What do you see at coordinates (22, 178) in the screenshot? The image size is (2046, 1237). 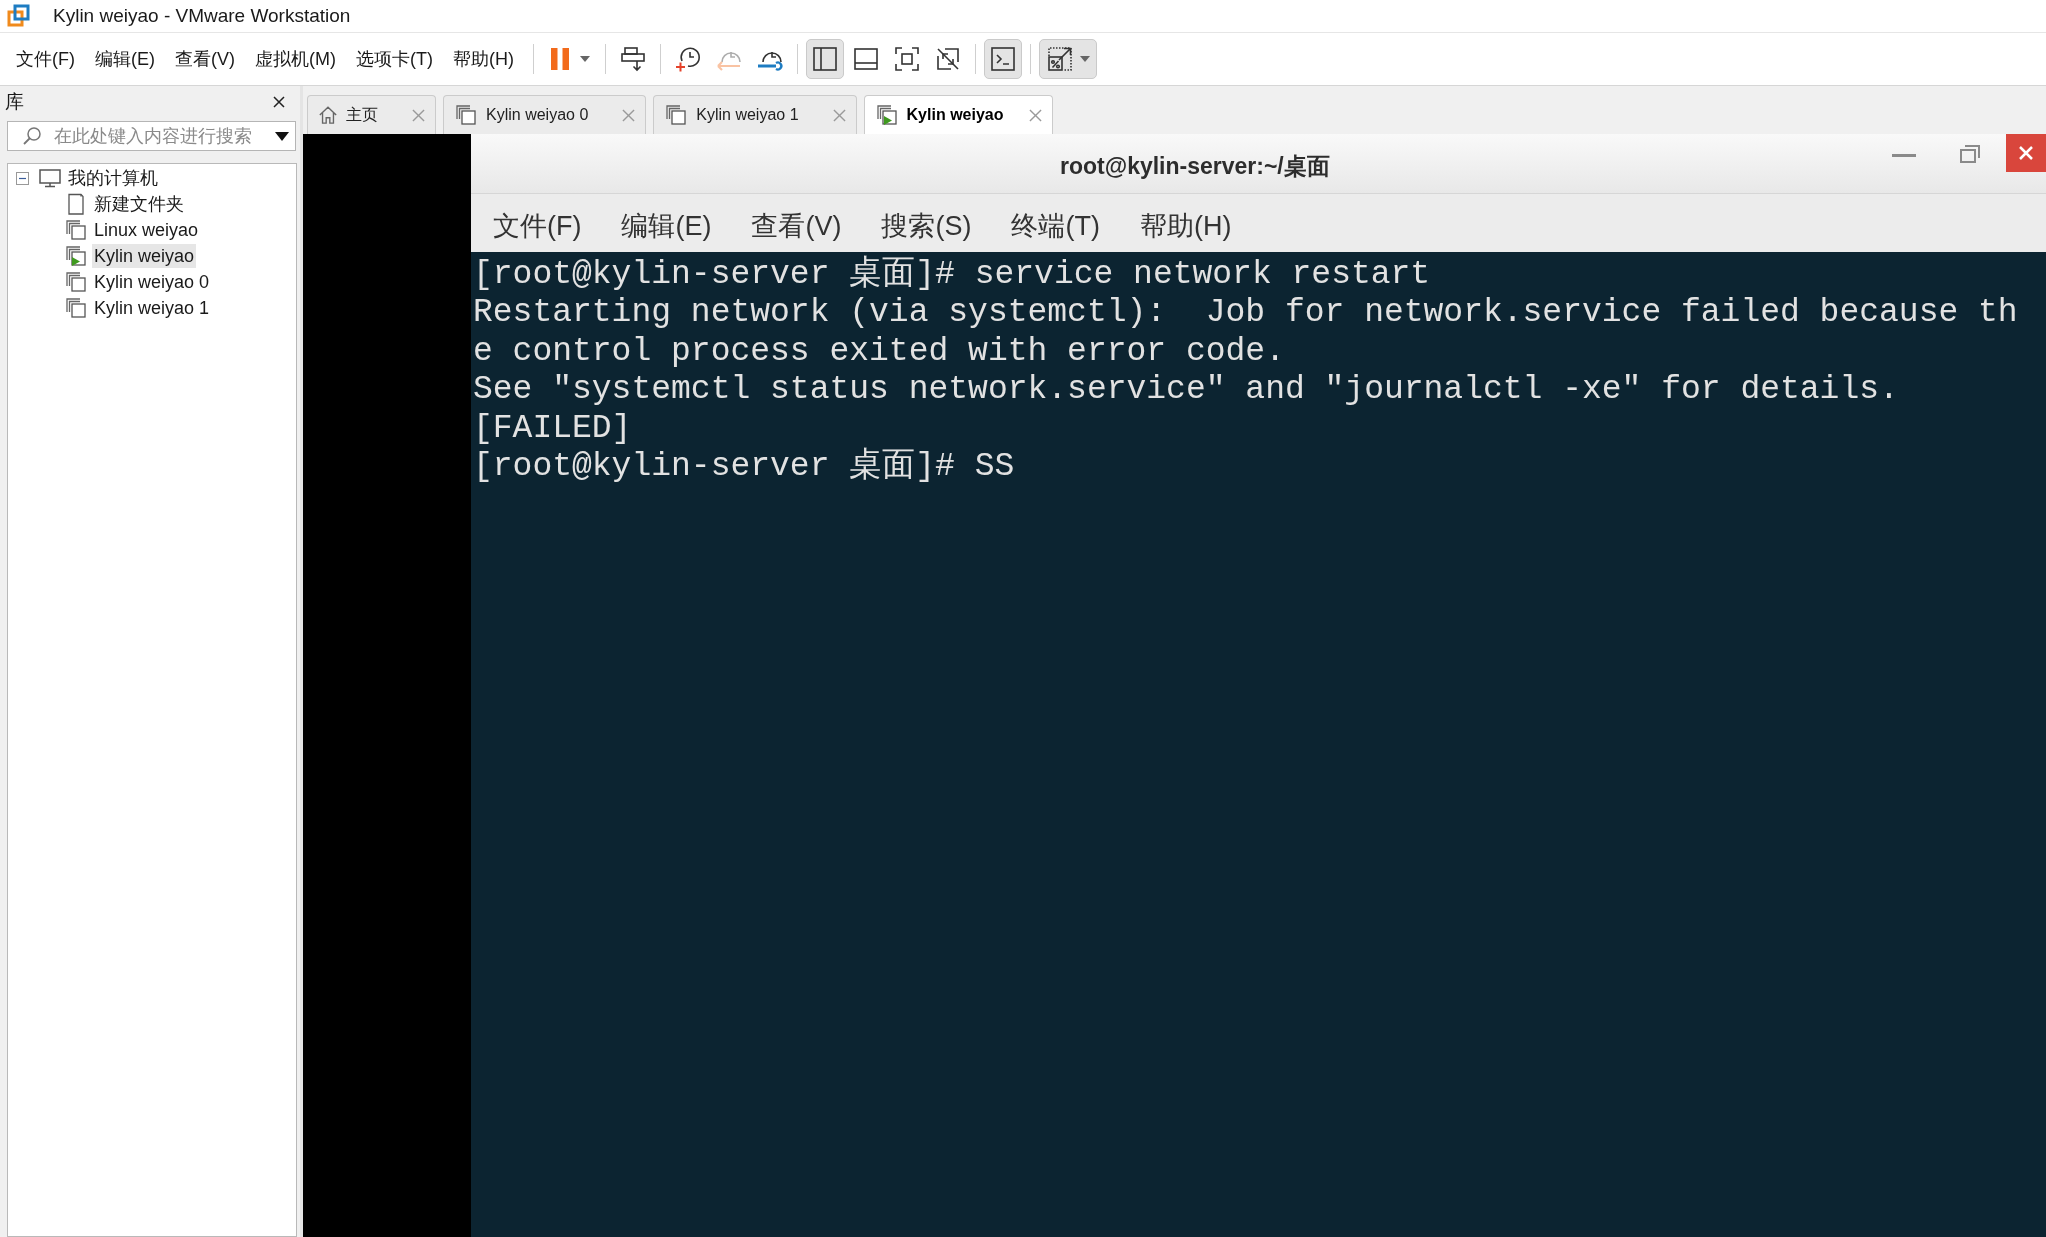 I see `collapse-icon` at bounding box center [22, 178].